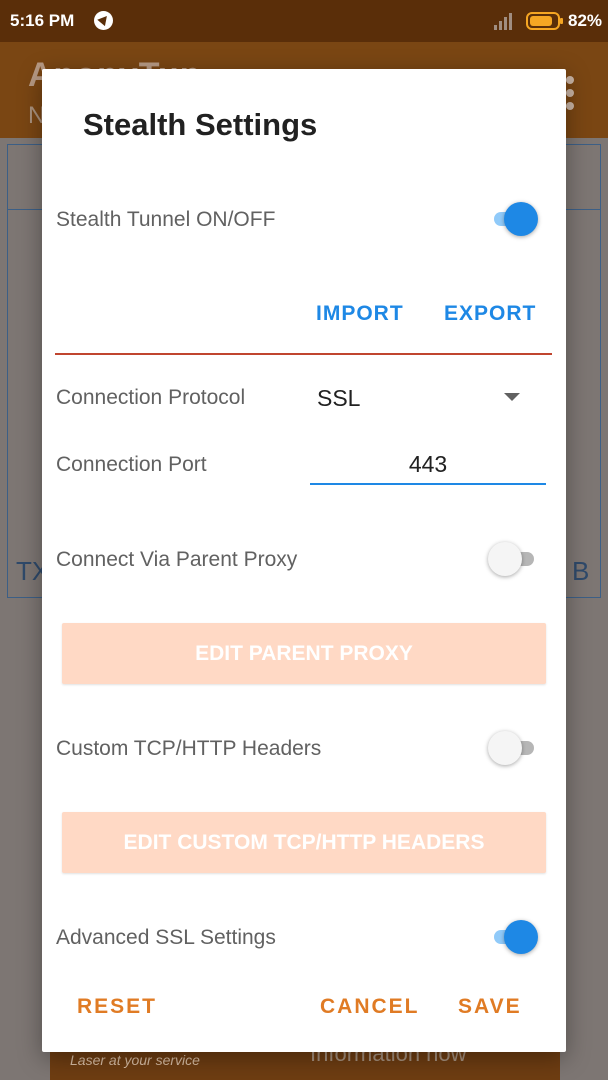 This screenshot has width=608, height=1080. I want to click on custom-headers-toggle, so click(513, 748).